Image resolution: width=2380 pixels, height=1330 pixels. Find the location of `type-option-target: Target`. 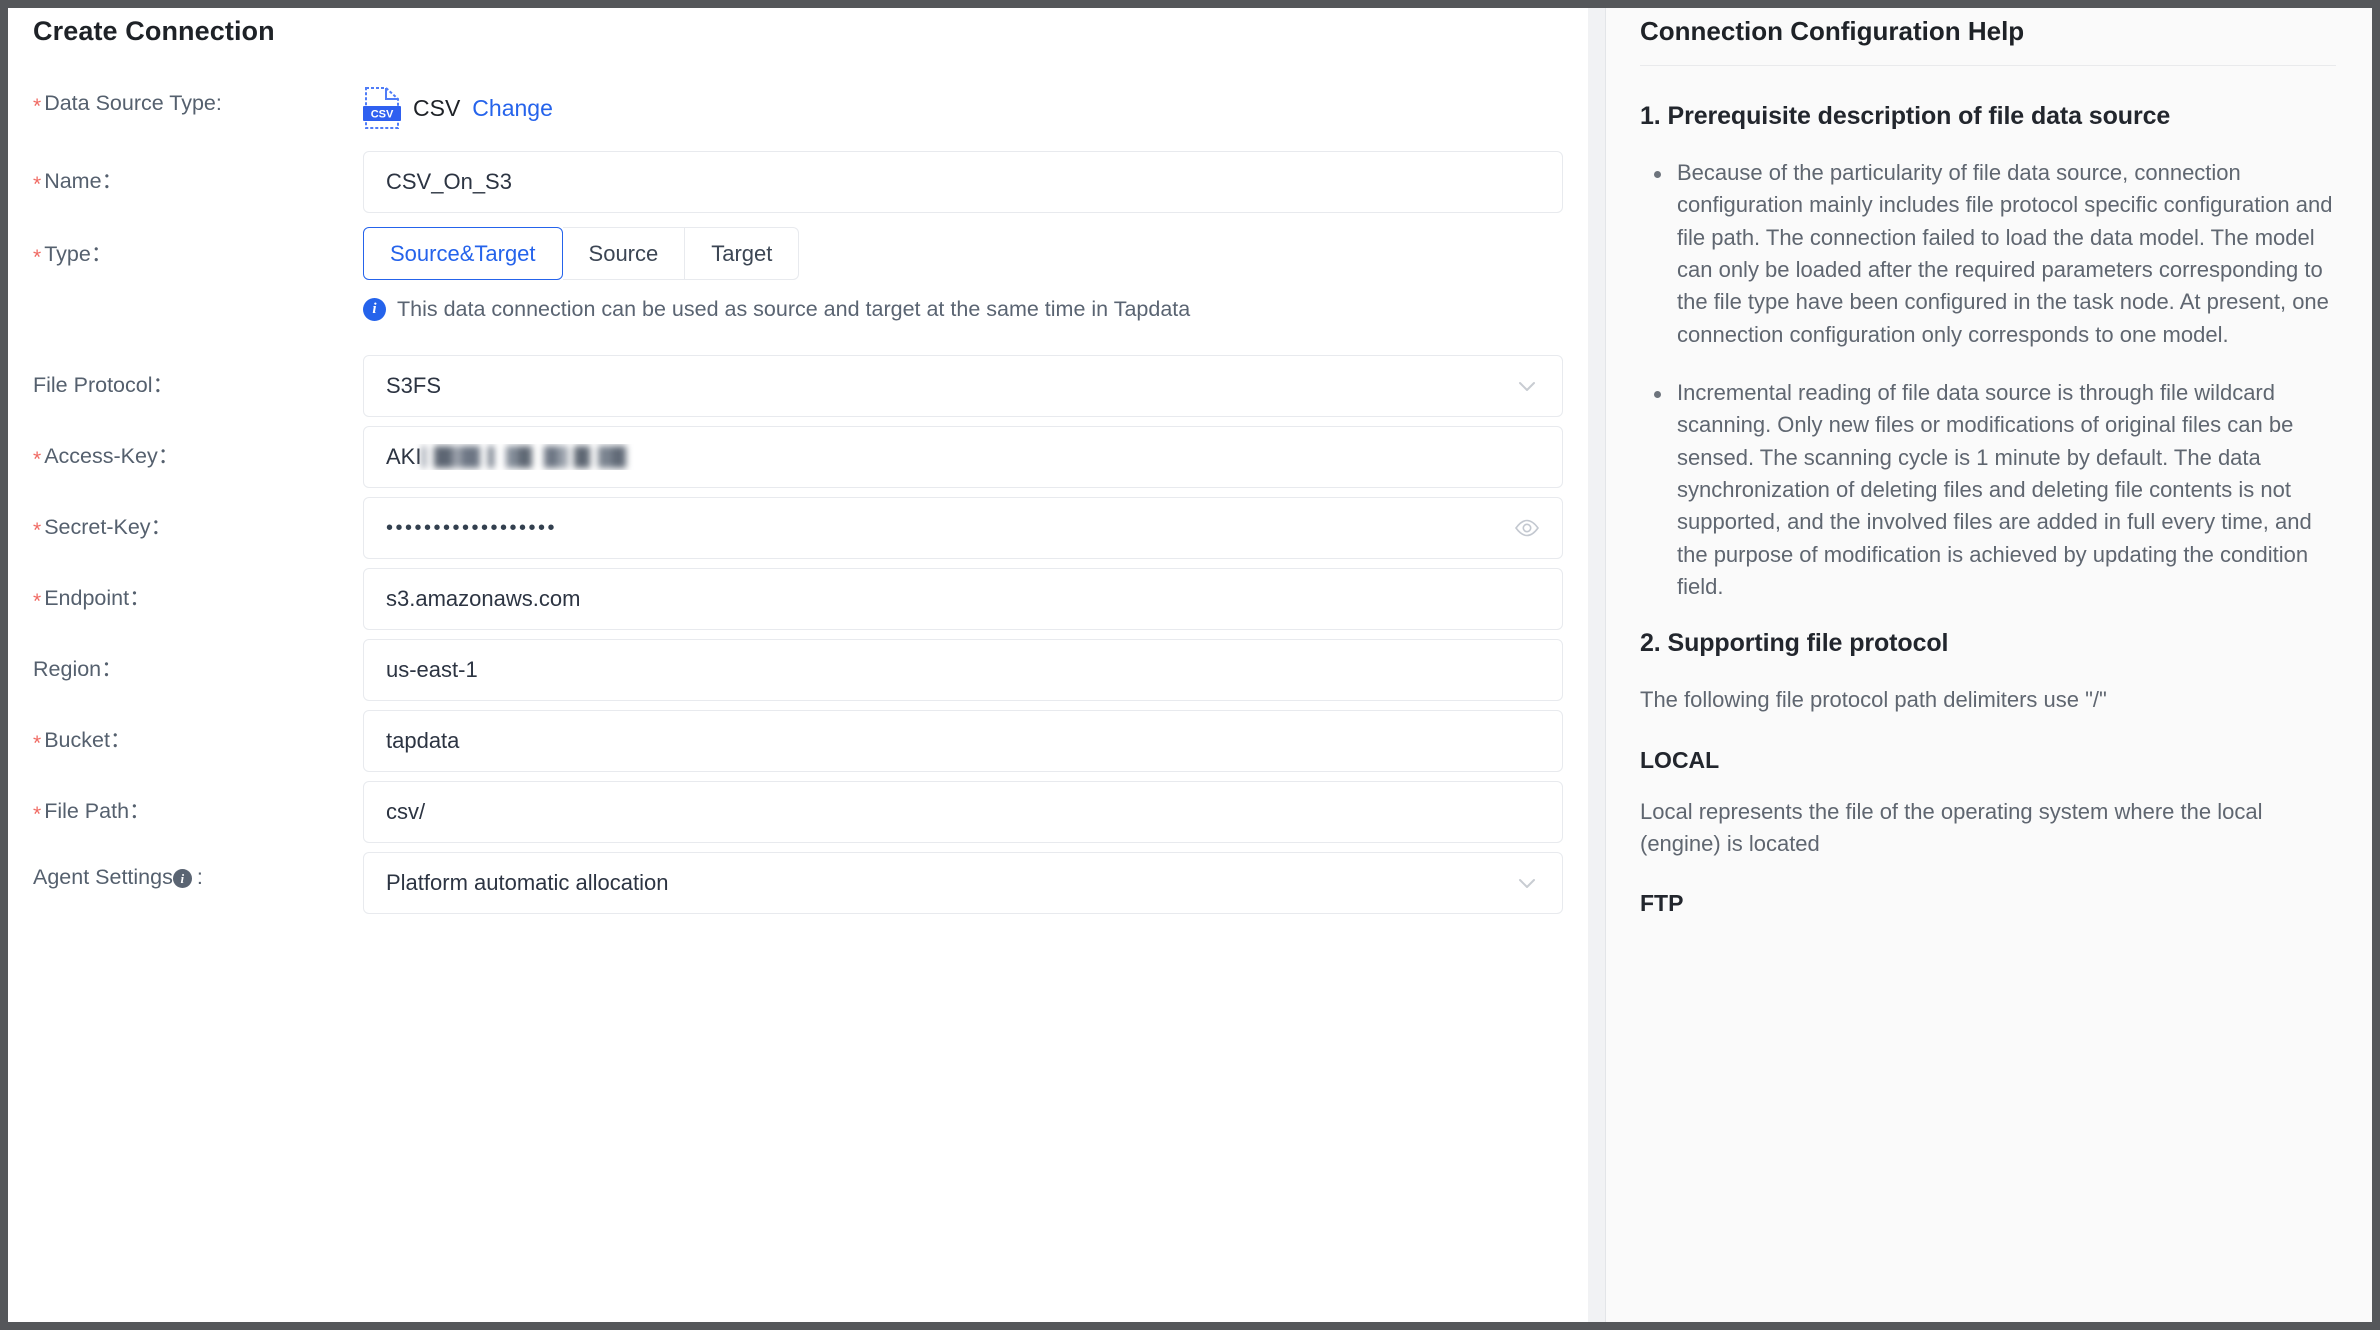

type-option-target: Target is located at coordinates (742, 253).